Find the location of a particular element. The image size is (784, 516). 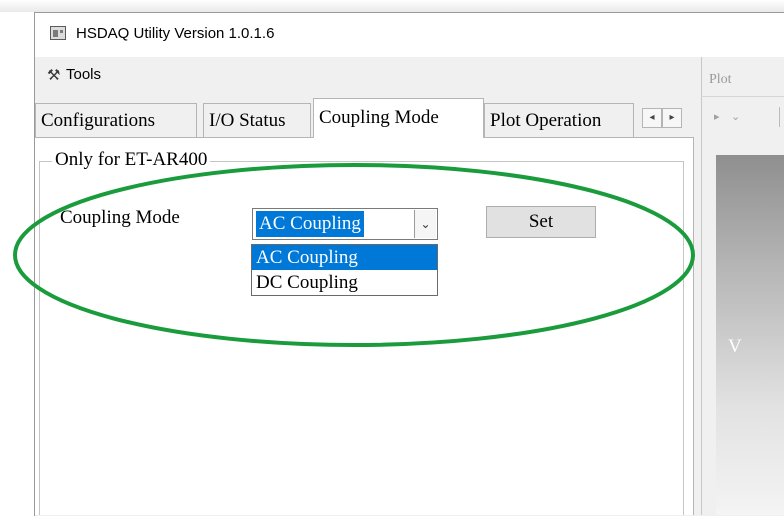

option-ac-coupling: AC Coupling is located at coordinates (344, 257).